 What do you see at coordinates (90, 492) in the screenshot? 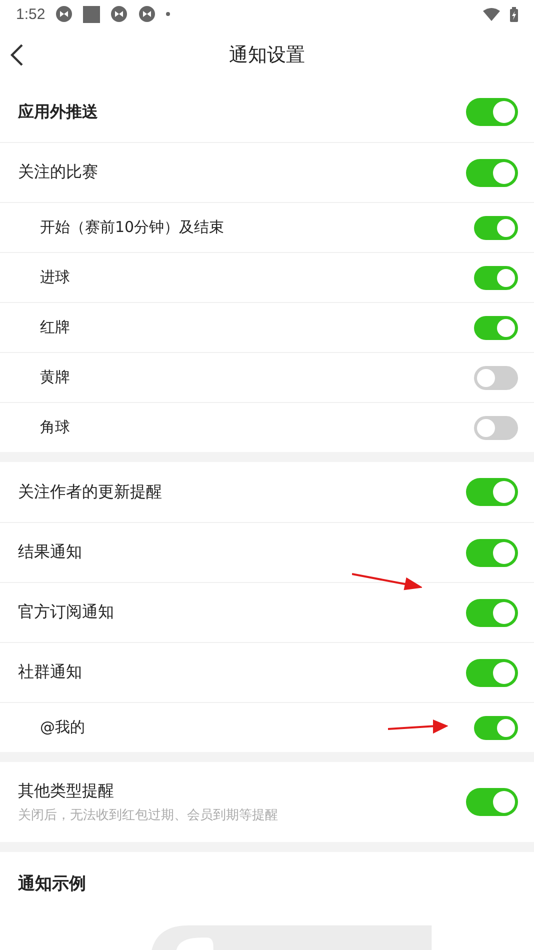
I see `setting-label: 关注作者的更新提醒` at bounding box center [90, 492].